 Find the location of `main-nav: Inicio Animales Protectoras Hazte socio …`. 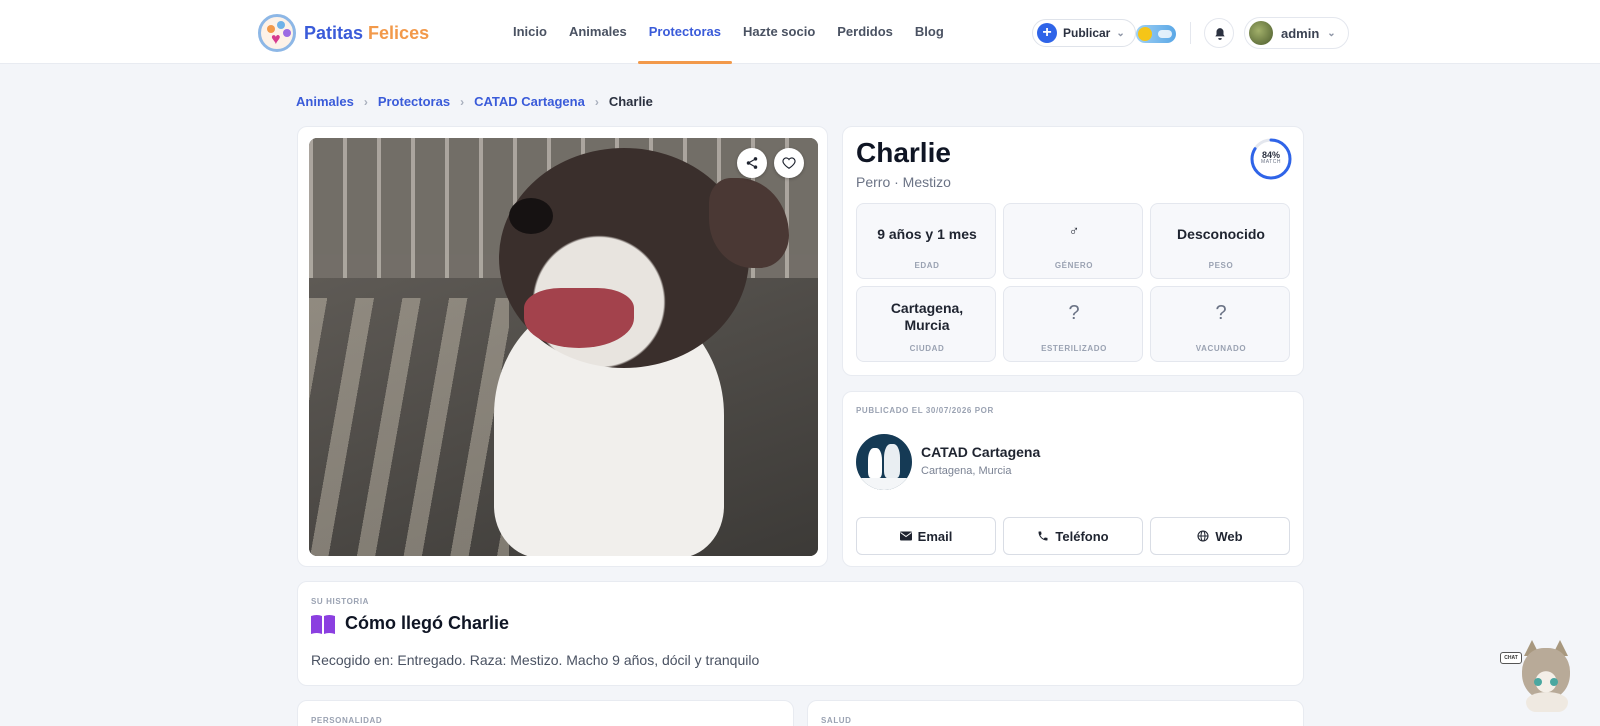

main-nav: Inicio Animales Protectoras Hazte socio … is located at coordinates (728, 32).